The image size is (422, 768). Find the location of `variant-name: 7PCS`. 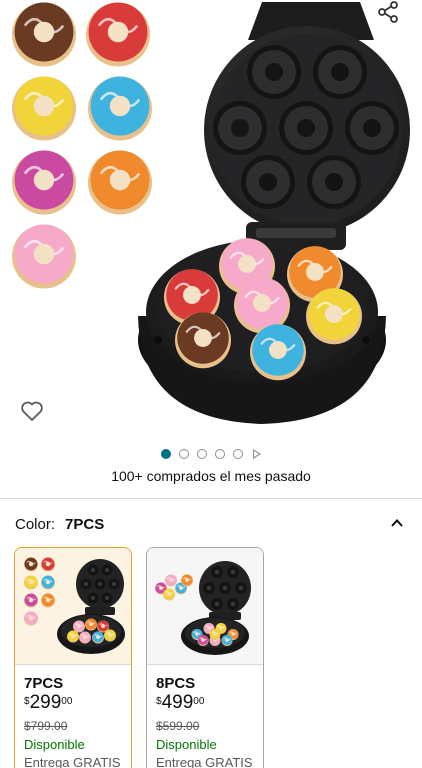

variant-name: 7PCS is located at coordinates (44, 683).